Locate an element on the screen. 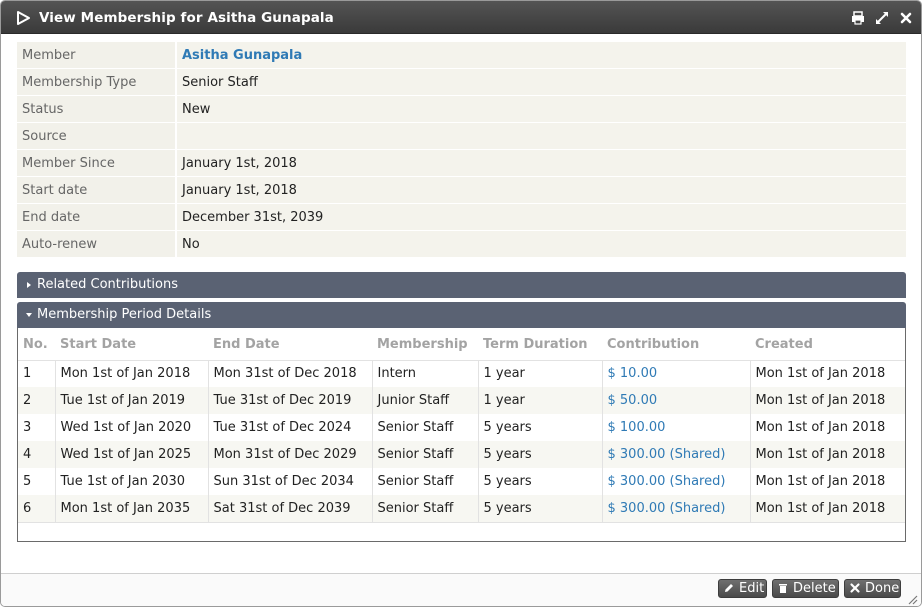 The width and height of the screenshot is (922, 607). x-icon is located at coordinates (855, 588).